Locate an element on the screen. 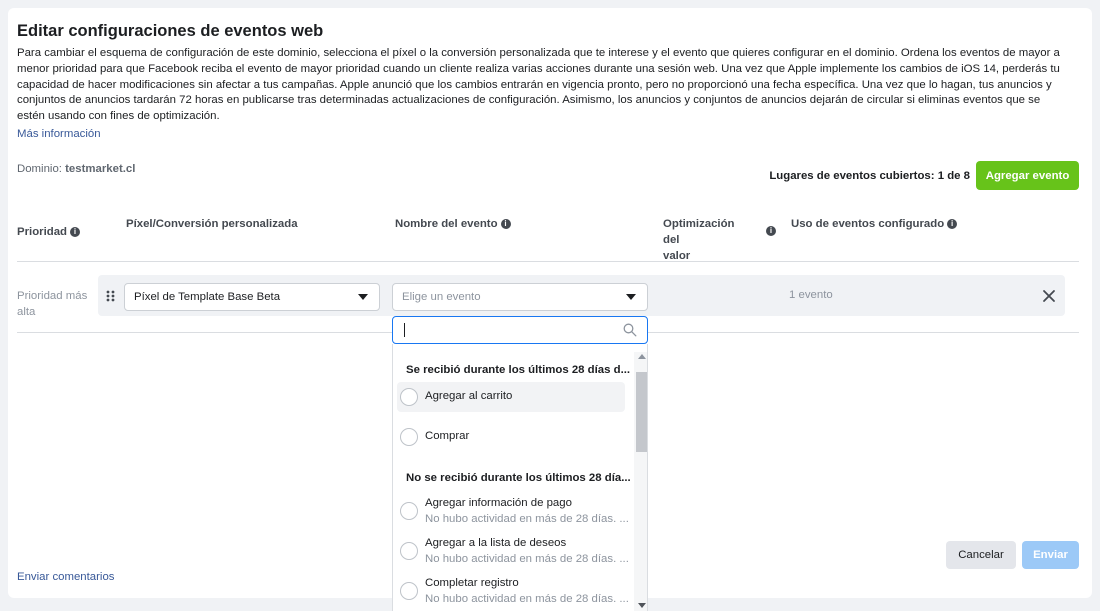  text-cursor is located at coordinates (404, 330).